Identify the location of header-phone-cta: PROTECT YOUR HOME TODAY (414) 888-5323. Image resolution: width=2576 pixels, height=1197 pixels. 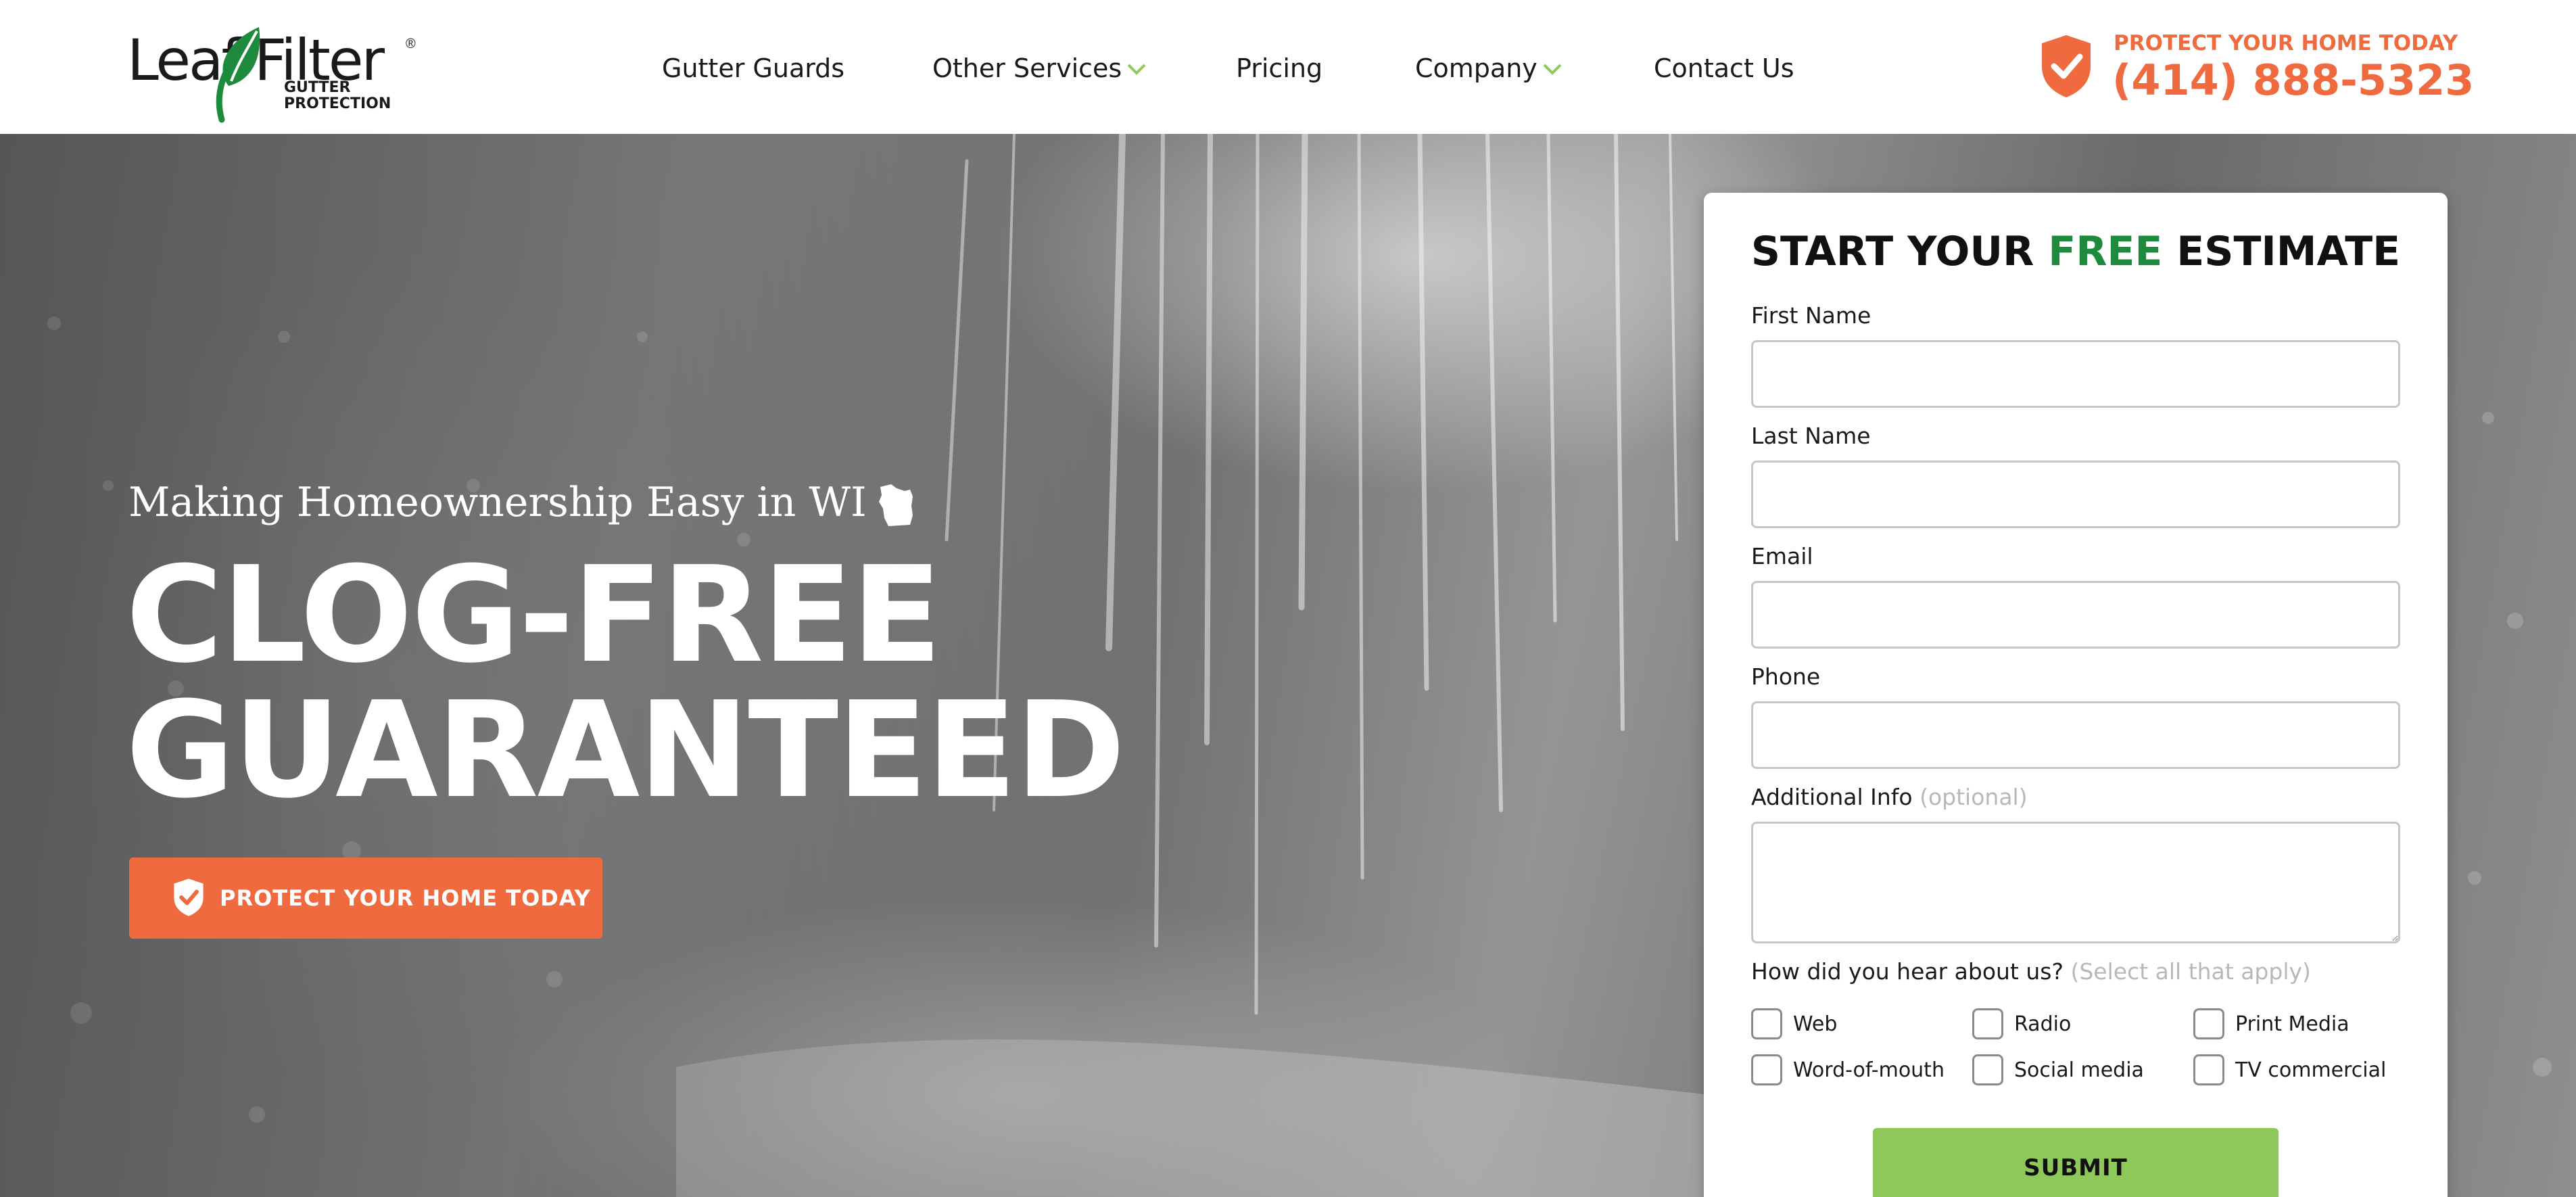
(2296, 69).